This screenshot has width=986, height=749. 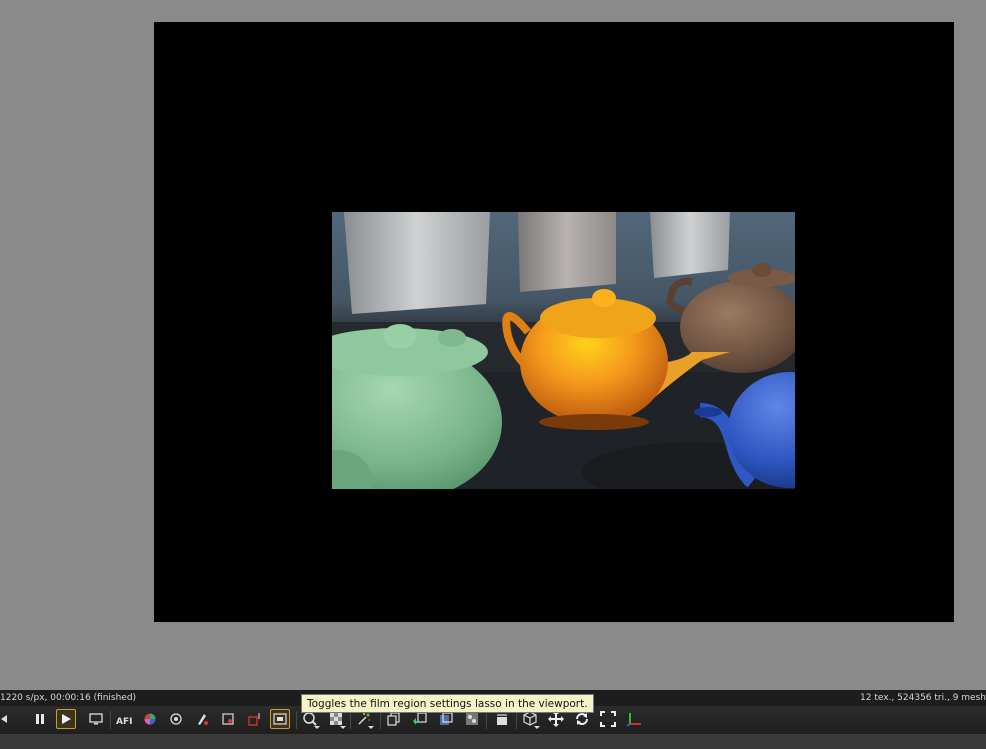 What do you see at coordinates (150, 719) in the screenshot?
I see `color-wheel-icon` at bounding box center [150, 719].